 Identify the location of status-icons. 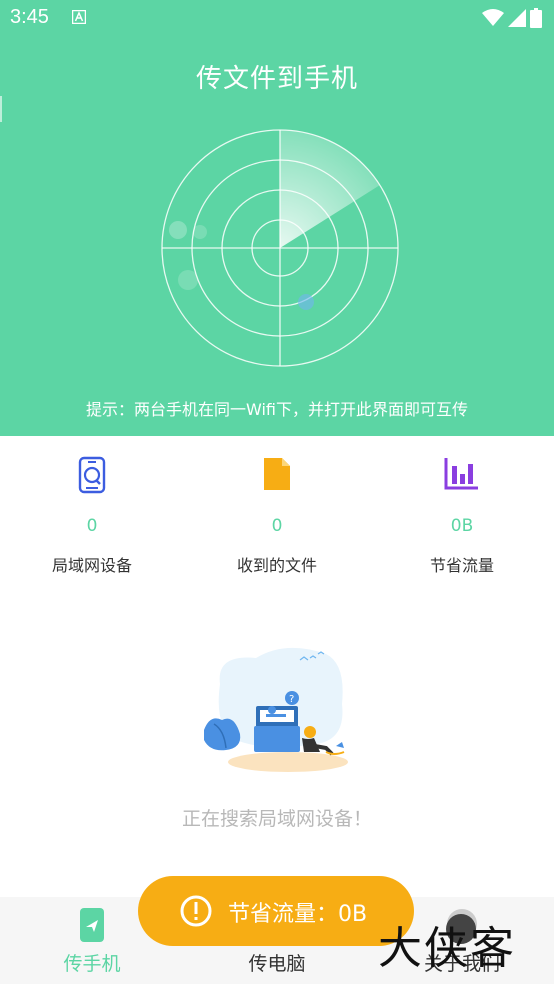
(512, 18).